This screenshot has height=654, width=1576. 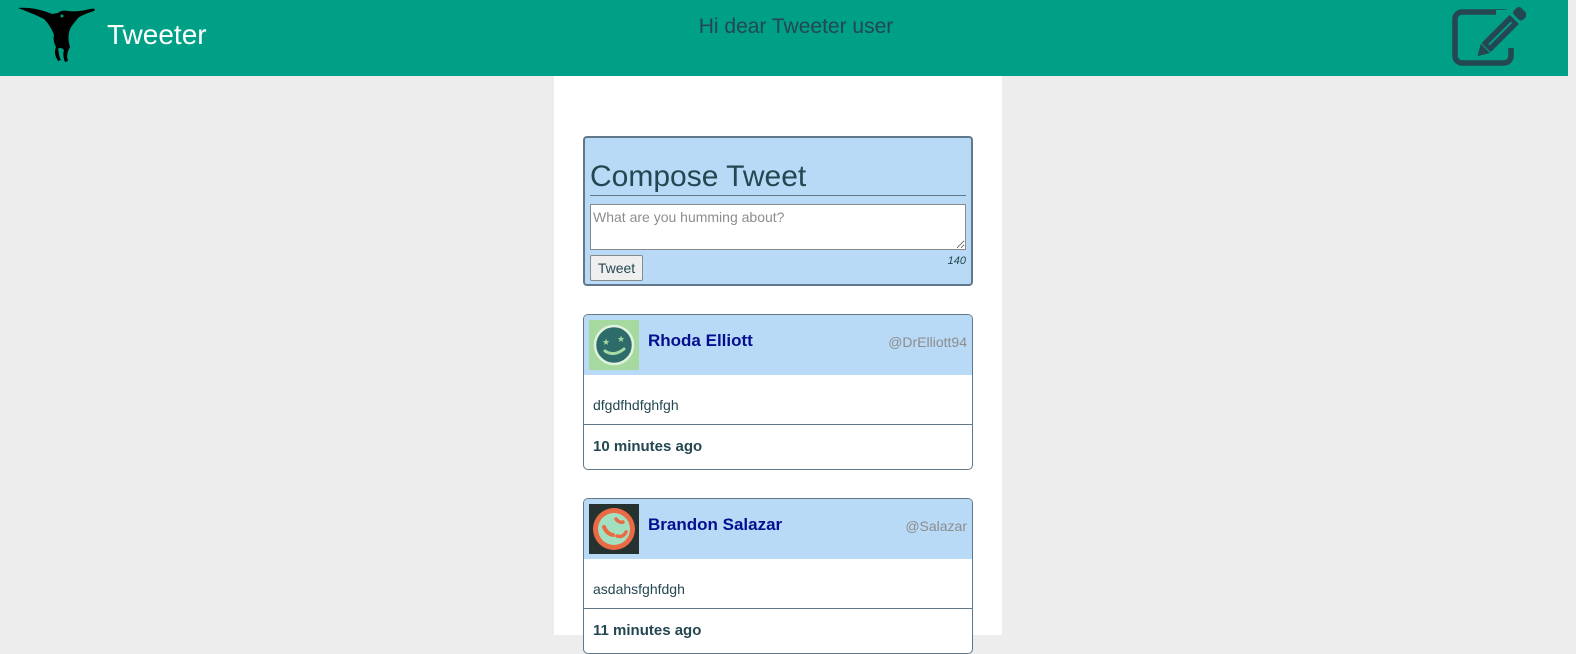 What do you see at coordinates (715, 524) in the screenshot?
I see `tweet-author-name: Brandon Salazar` at bounding box center [715, 524].